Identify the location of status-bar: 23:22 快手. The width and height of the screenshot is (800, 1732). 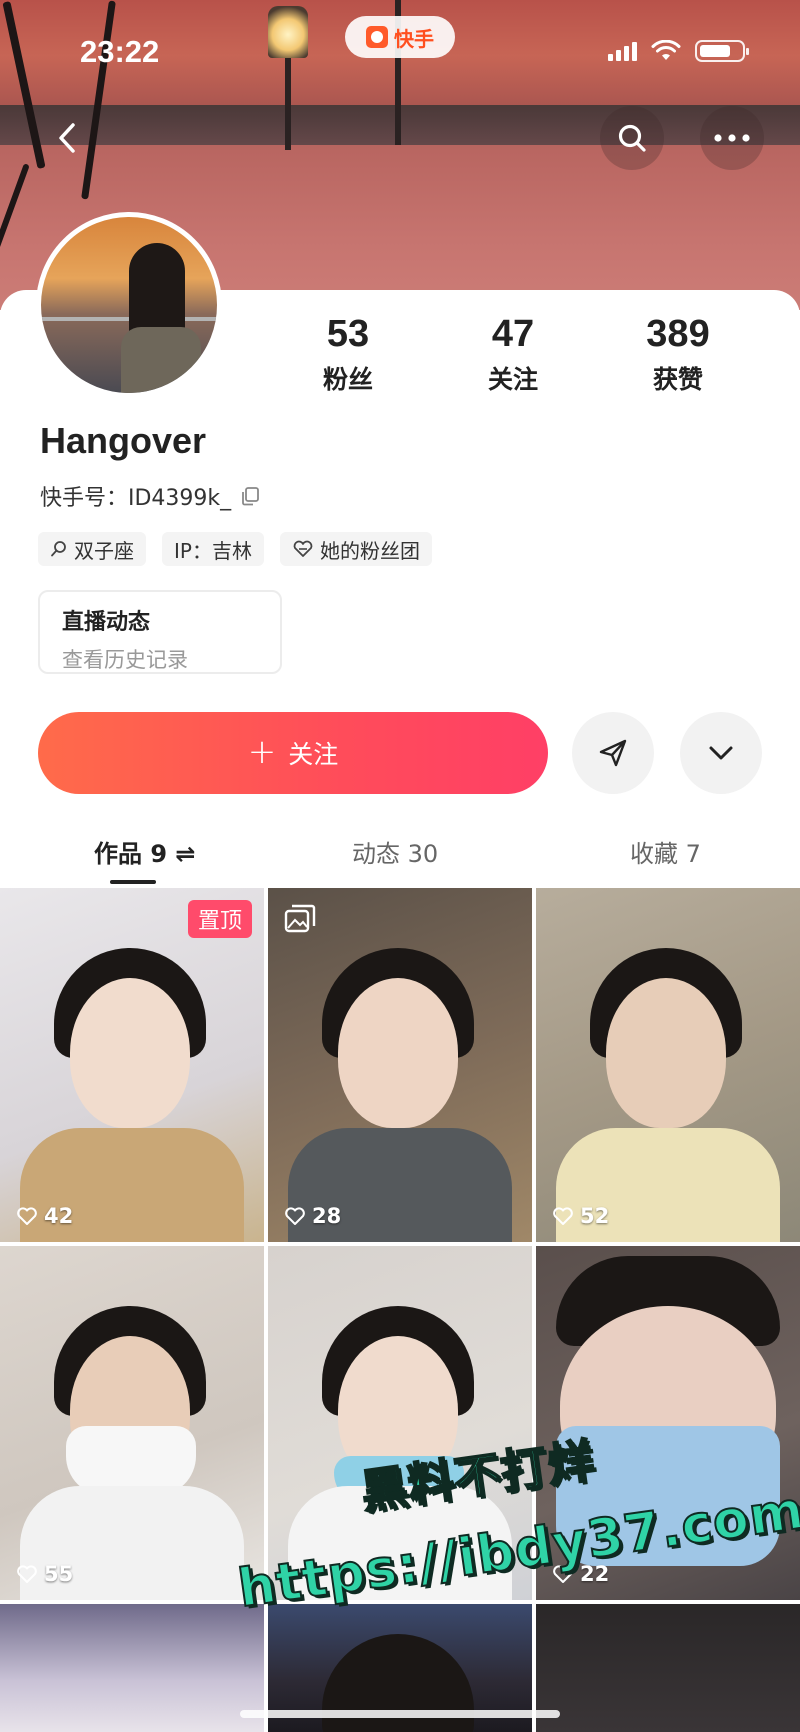
(400, 50).